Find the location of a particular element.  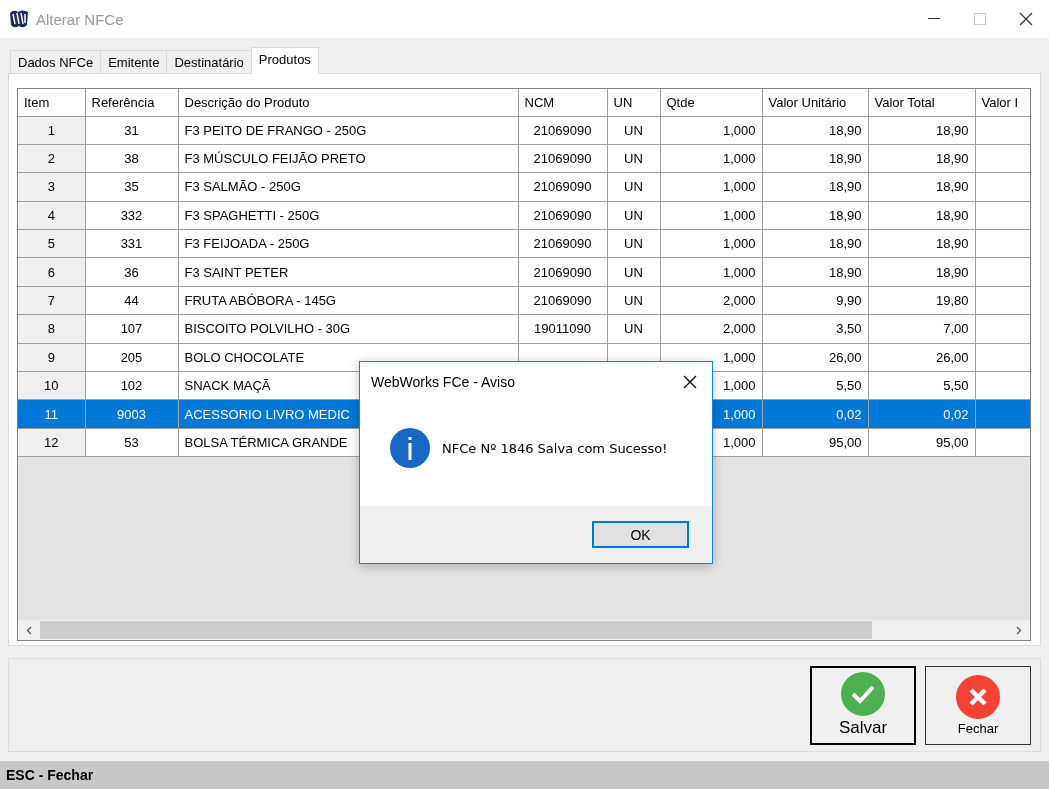

table-cell: F3 MÚSCULO FEIJÃO PRETO is located at coordinates (348, 158).